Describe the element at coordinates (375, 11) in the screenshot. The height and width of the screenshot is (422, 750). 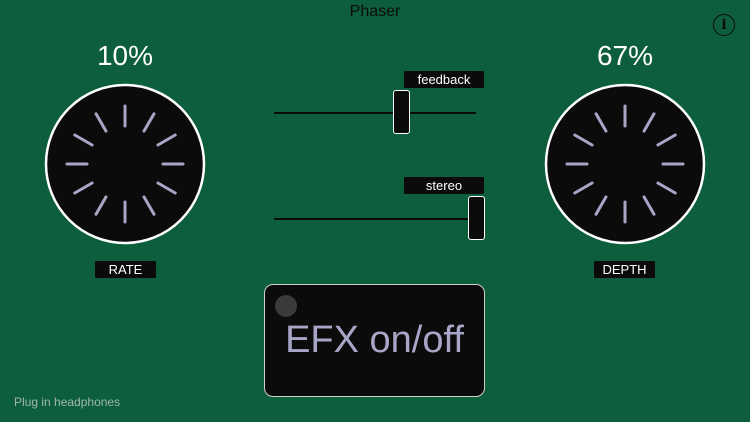
I see `page-title: Phaser` at that location.